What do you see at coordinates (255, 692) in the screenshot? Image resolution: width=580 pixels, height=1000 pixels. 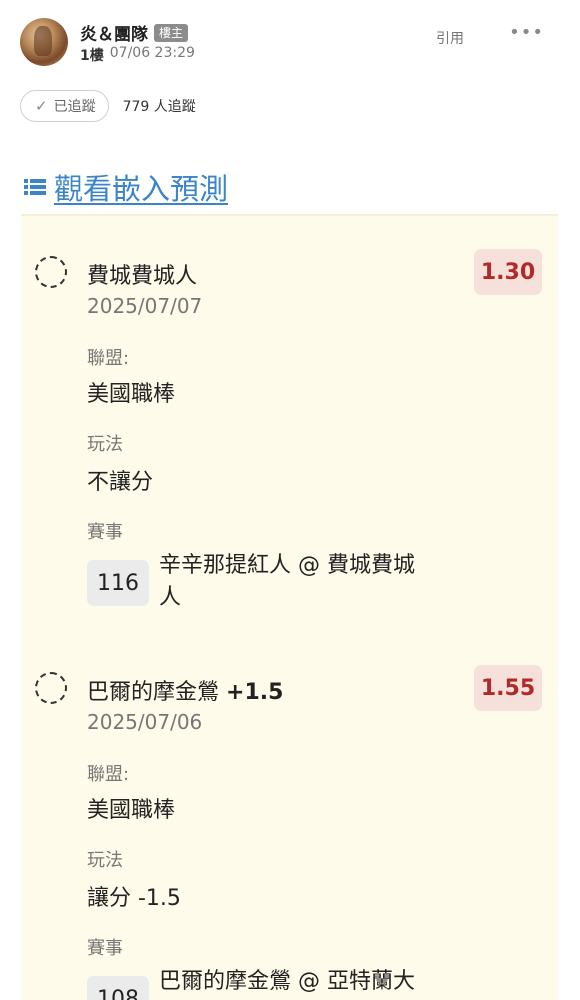 I see `pick-handicap: +1.5` at bounding box center [255, 692].